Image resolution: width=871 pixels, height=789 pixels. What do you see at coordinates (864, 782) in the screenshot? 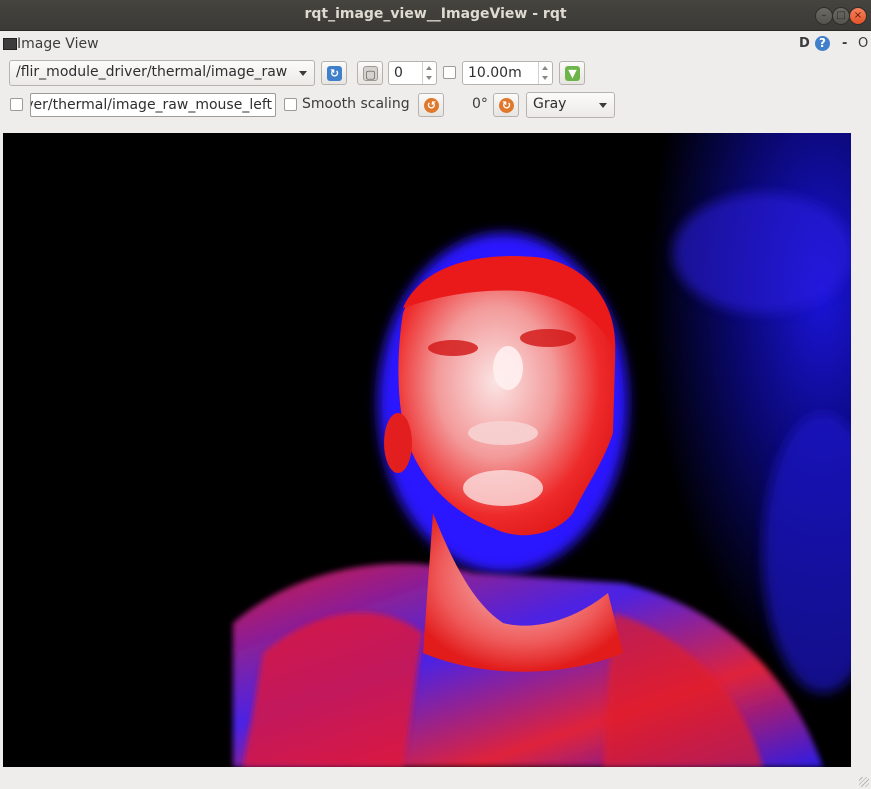
I see `resize-grip-icon` at bounding box center [864, 782].